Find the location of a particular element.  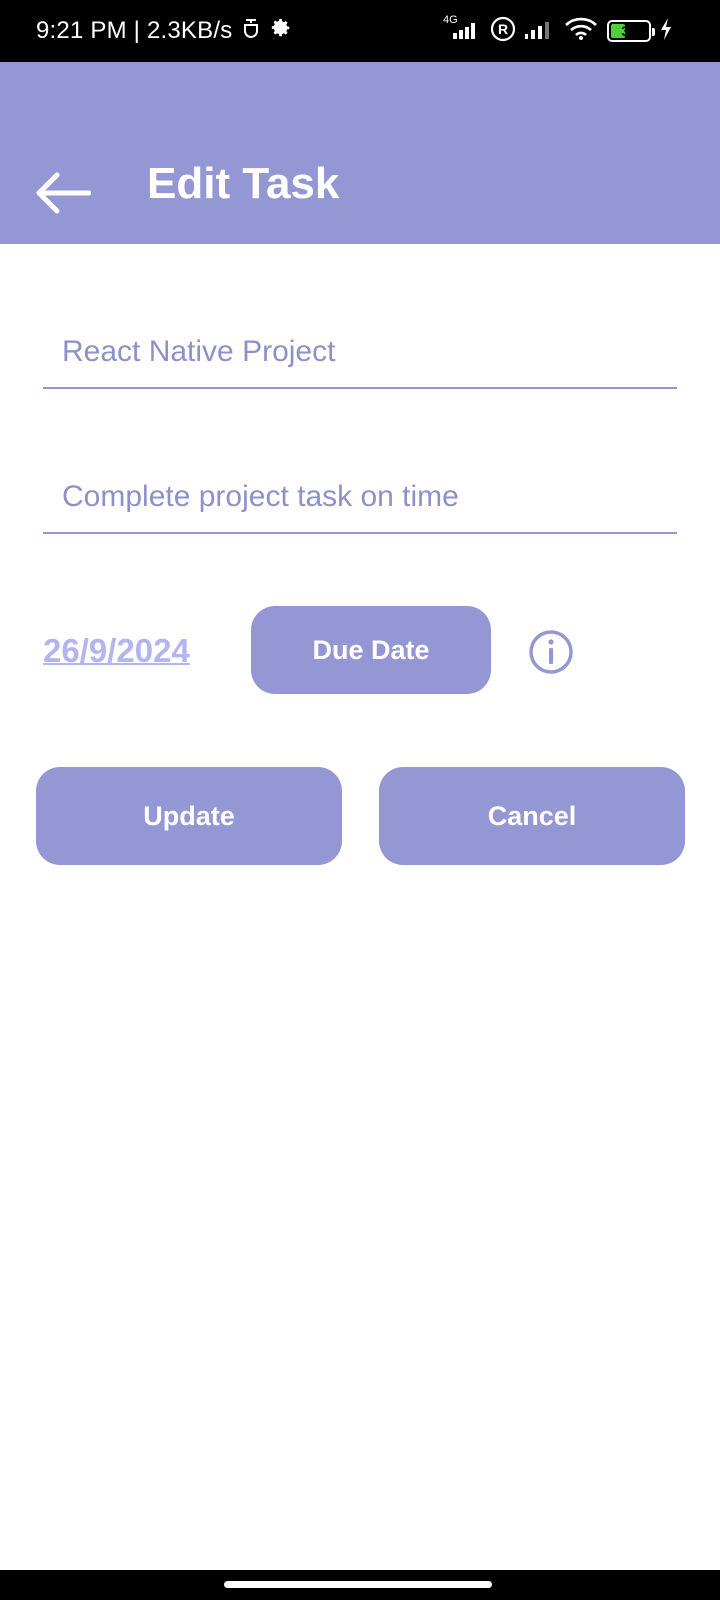

status-right: 4G R 33 is located at coordinates (557, 31).